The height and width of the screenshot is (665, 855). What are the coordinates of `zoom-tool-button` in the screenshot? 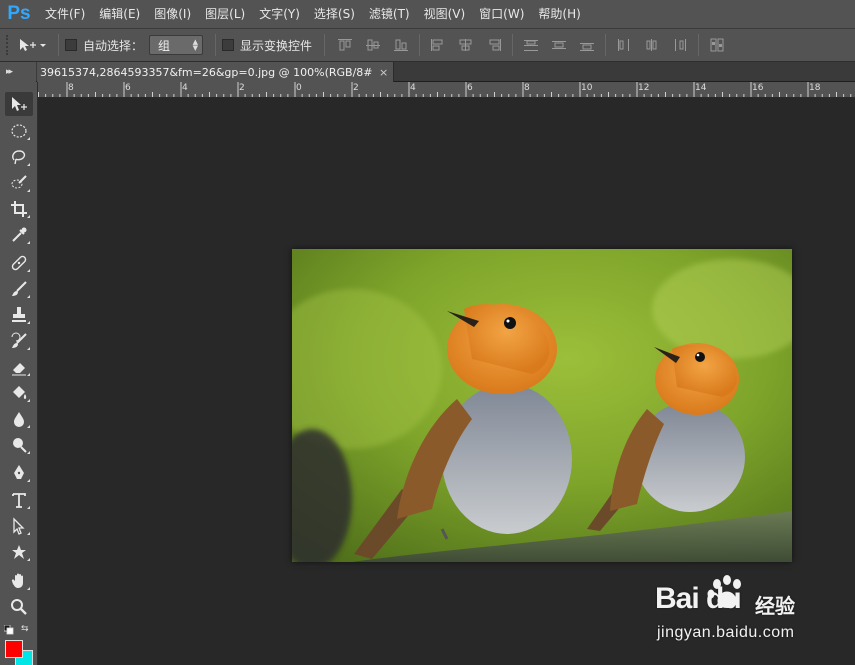 It's located at (19, 607).